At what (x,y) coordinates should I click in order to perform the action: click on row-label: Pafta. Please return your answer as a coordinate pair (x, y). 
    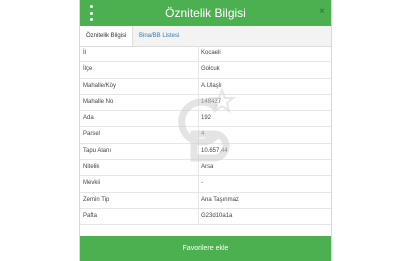
    Looking at the image, I should click on (90, 215).